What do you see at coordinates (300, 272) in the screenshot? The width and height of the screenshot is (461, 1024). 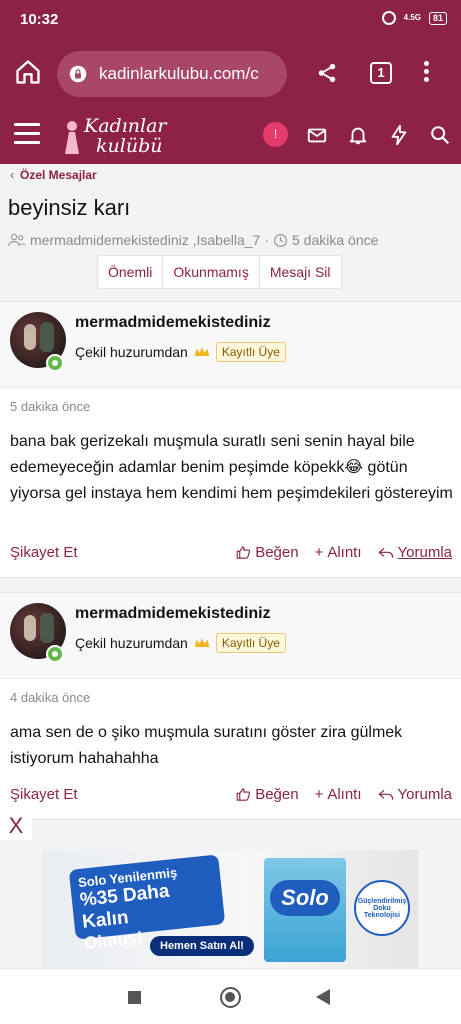 I see `delete-message-button: Mesajı Sil` at bounding box center [300, 272].